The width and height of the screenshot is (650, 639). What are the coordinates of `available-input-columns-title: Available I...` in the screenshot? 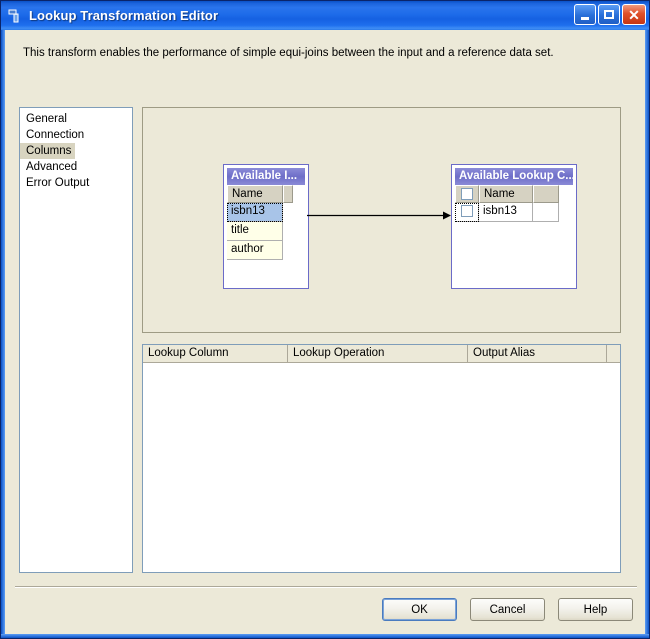 It's located at (266, 176).